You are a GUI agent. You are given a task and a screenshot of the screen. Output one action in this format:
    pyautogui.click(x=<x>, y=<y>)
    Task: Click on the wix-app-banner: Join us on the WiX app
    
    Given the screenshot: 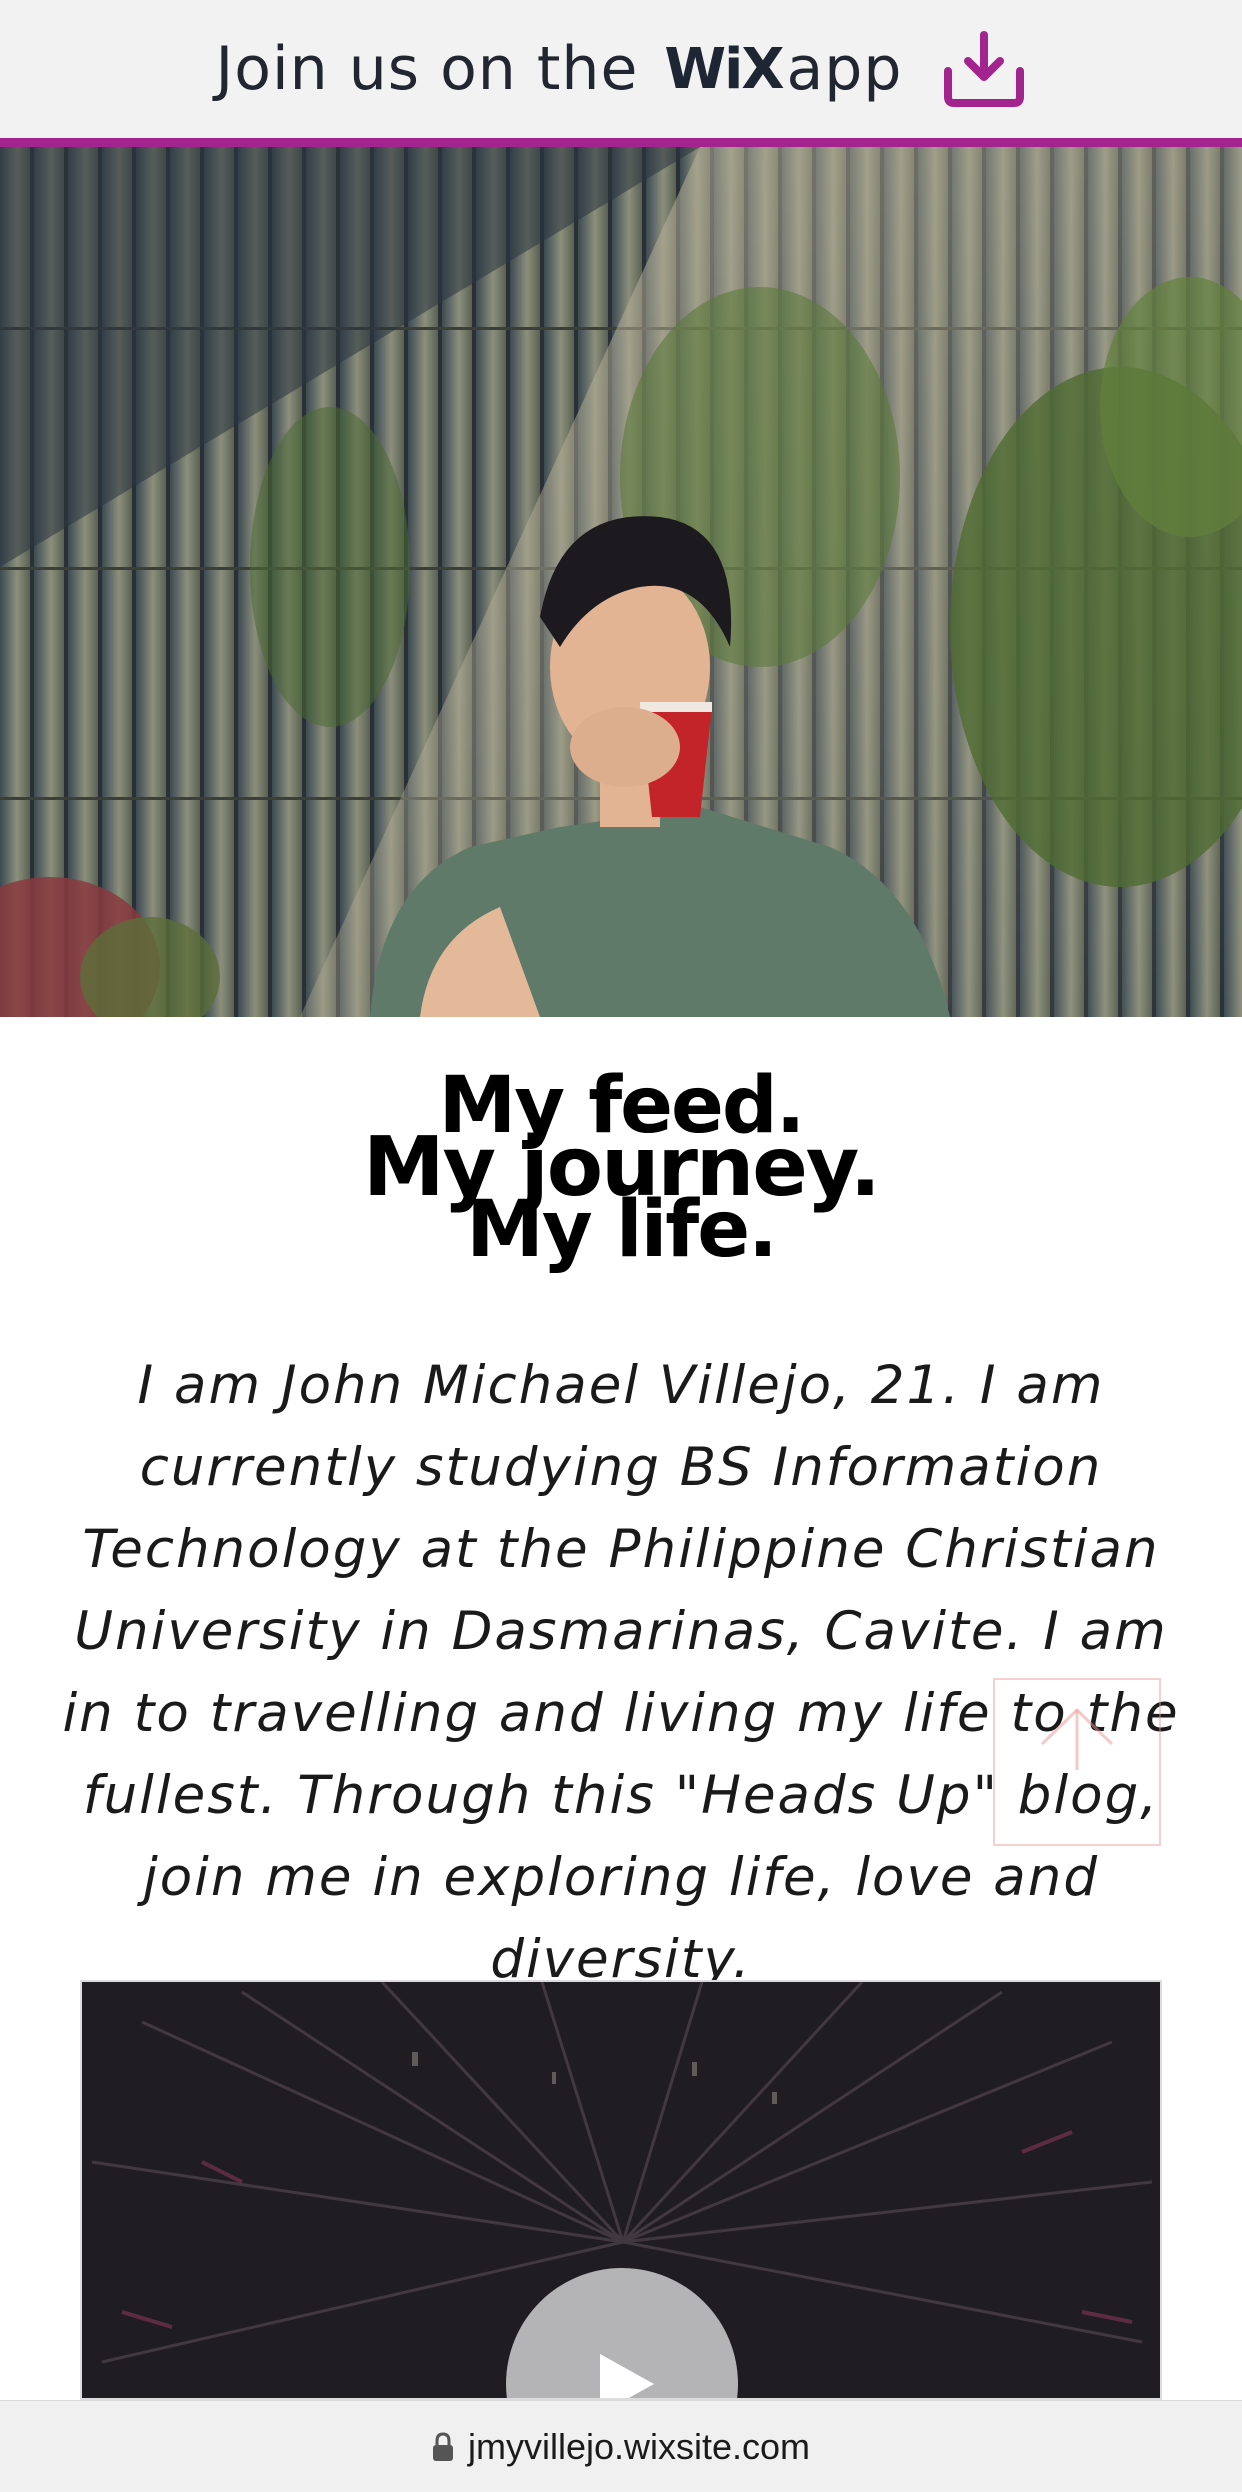 What is the action you would take?
    pyautogui.click(x=621, y=69)
    